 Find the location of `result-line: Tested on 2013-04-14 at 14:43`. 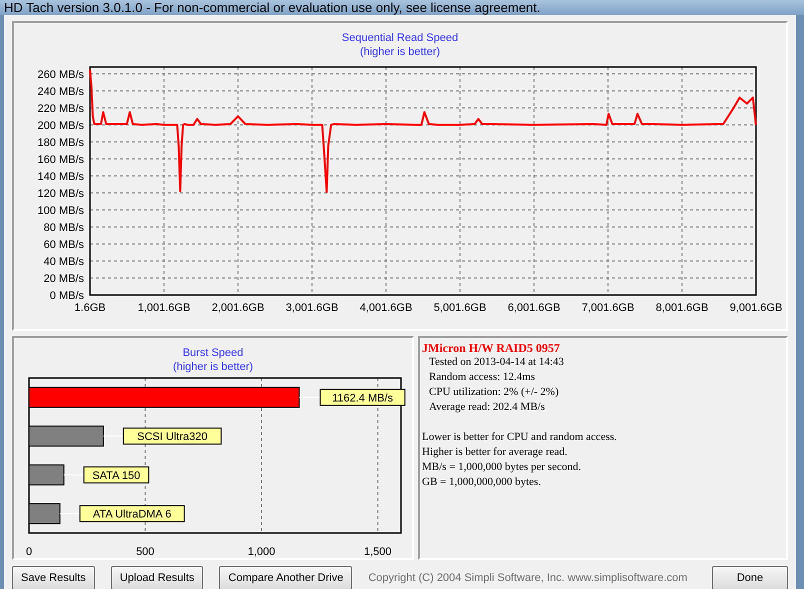

result-line: Tested on 2013-04-14 at 14:43 is located at coordinates (496, 362).